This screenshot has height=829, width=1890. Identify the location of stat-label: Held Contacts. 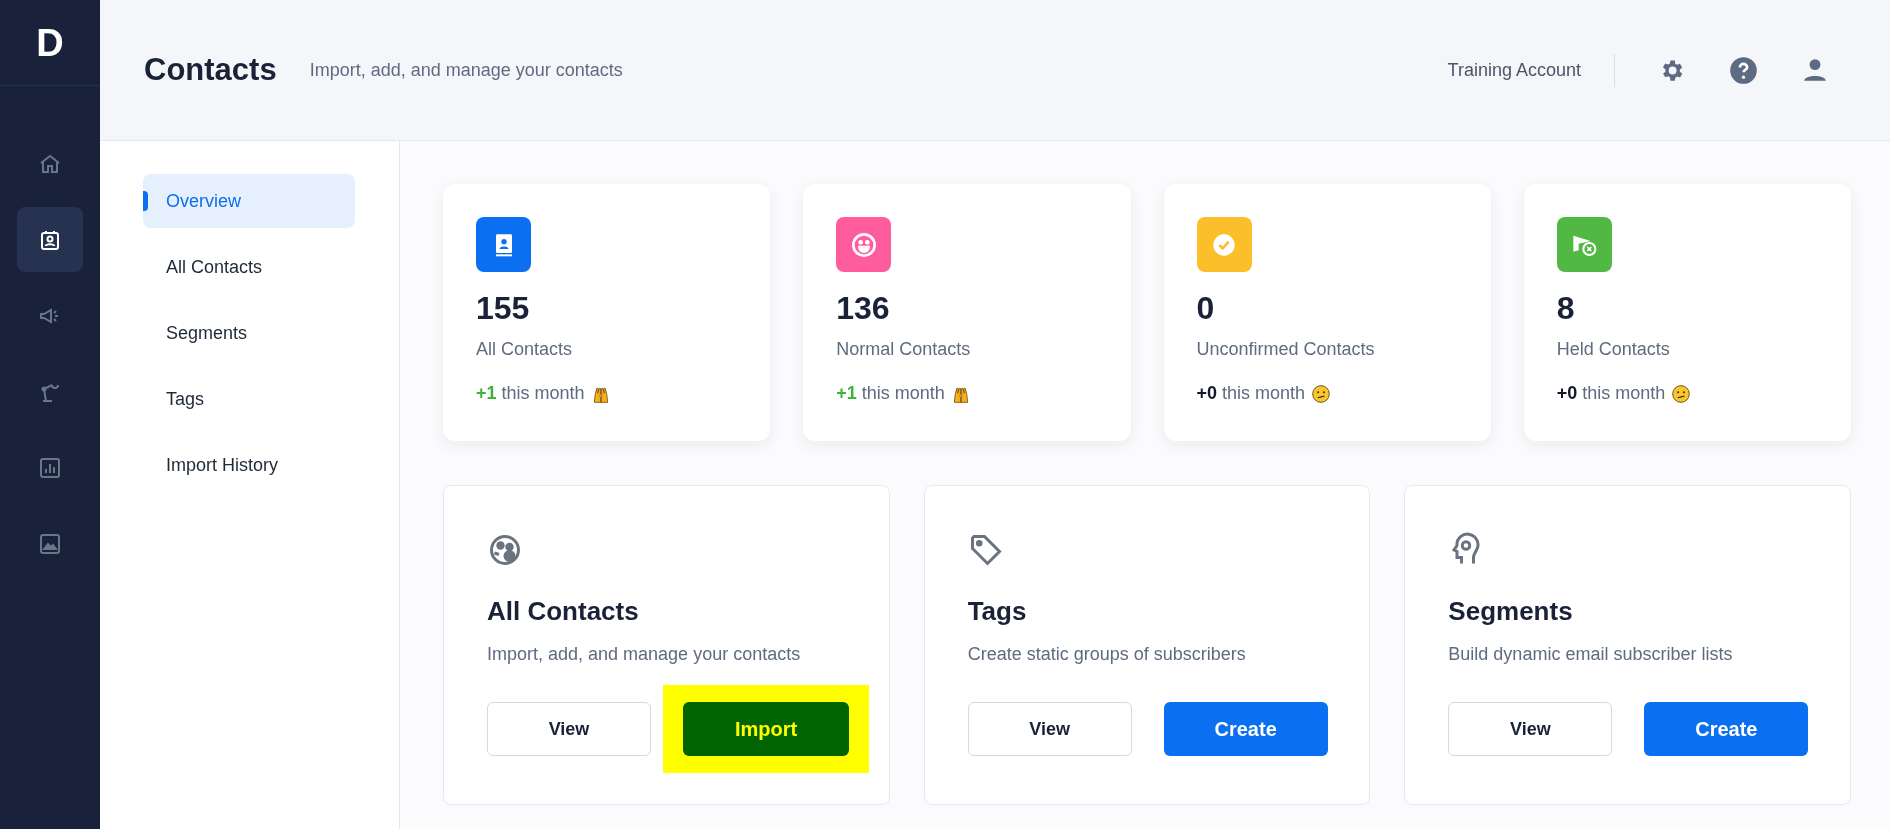
(1613, 349).